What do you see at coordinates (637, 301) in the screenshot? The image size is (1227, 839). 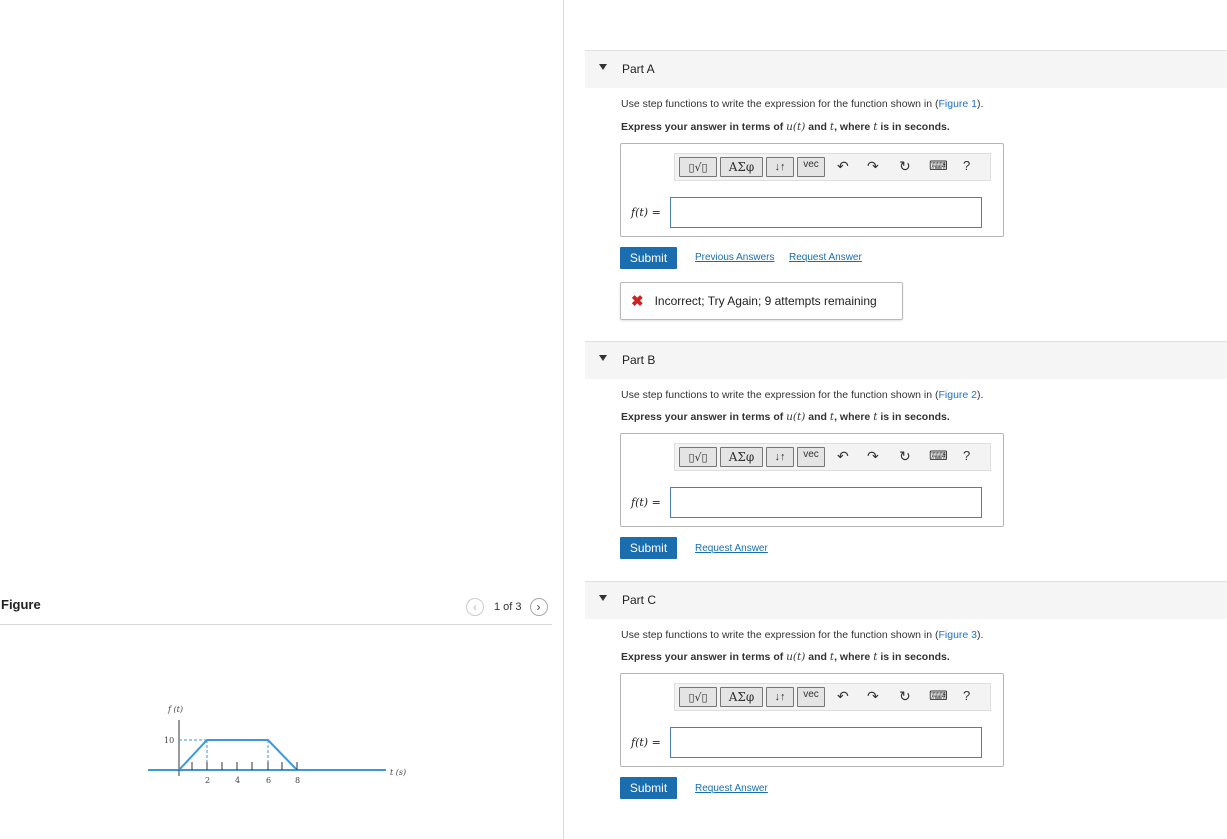 I see `error-x-icon: ✖` at bounding box center [637, 301].